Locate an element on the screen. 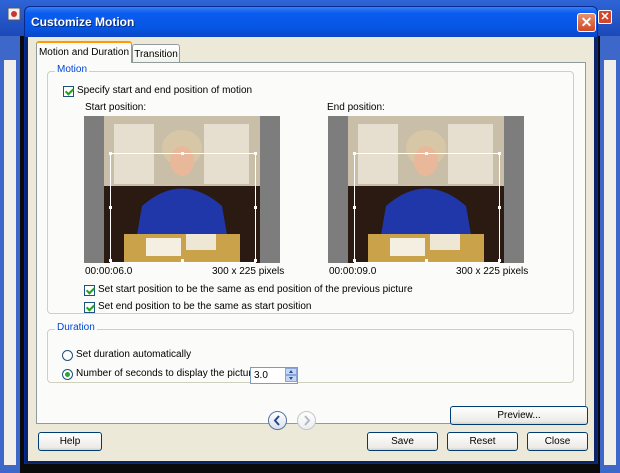 The width and height of the screenshot is (620, 473). tab-motion-and-duration: Motion and Duration is located at coordinates (84, 52).